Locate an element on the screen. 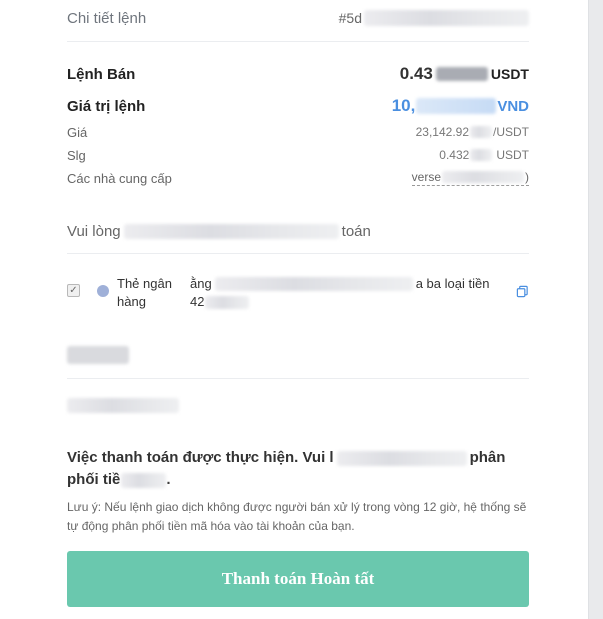 The width and height of the screenshot is (603, 619). quantity-prefix: 0.432 is located at coordinates (454, 155).